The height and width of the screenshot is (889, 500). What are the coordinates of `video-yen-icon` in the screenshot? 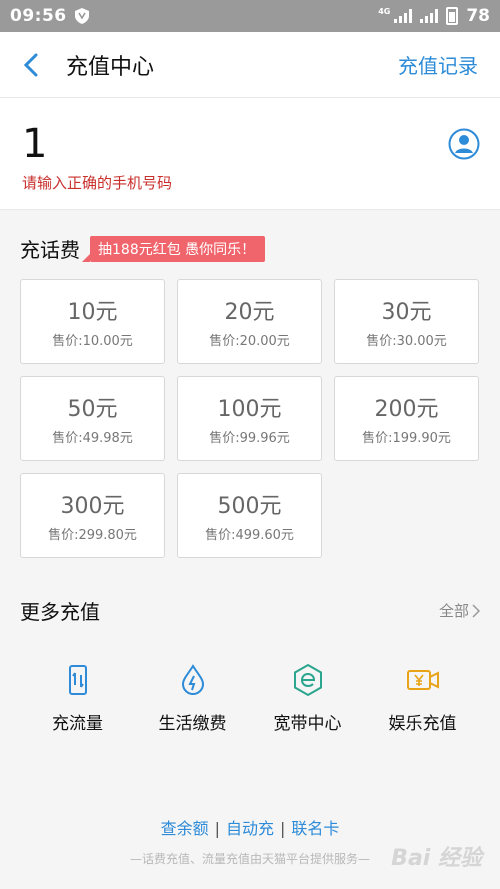 It's located at (422, 680).